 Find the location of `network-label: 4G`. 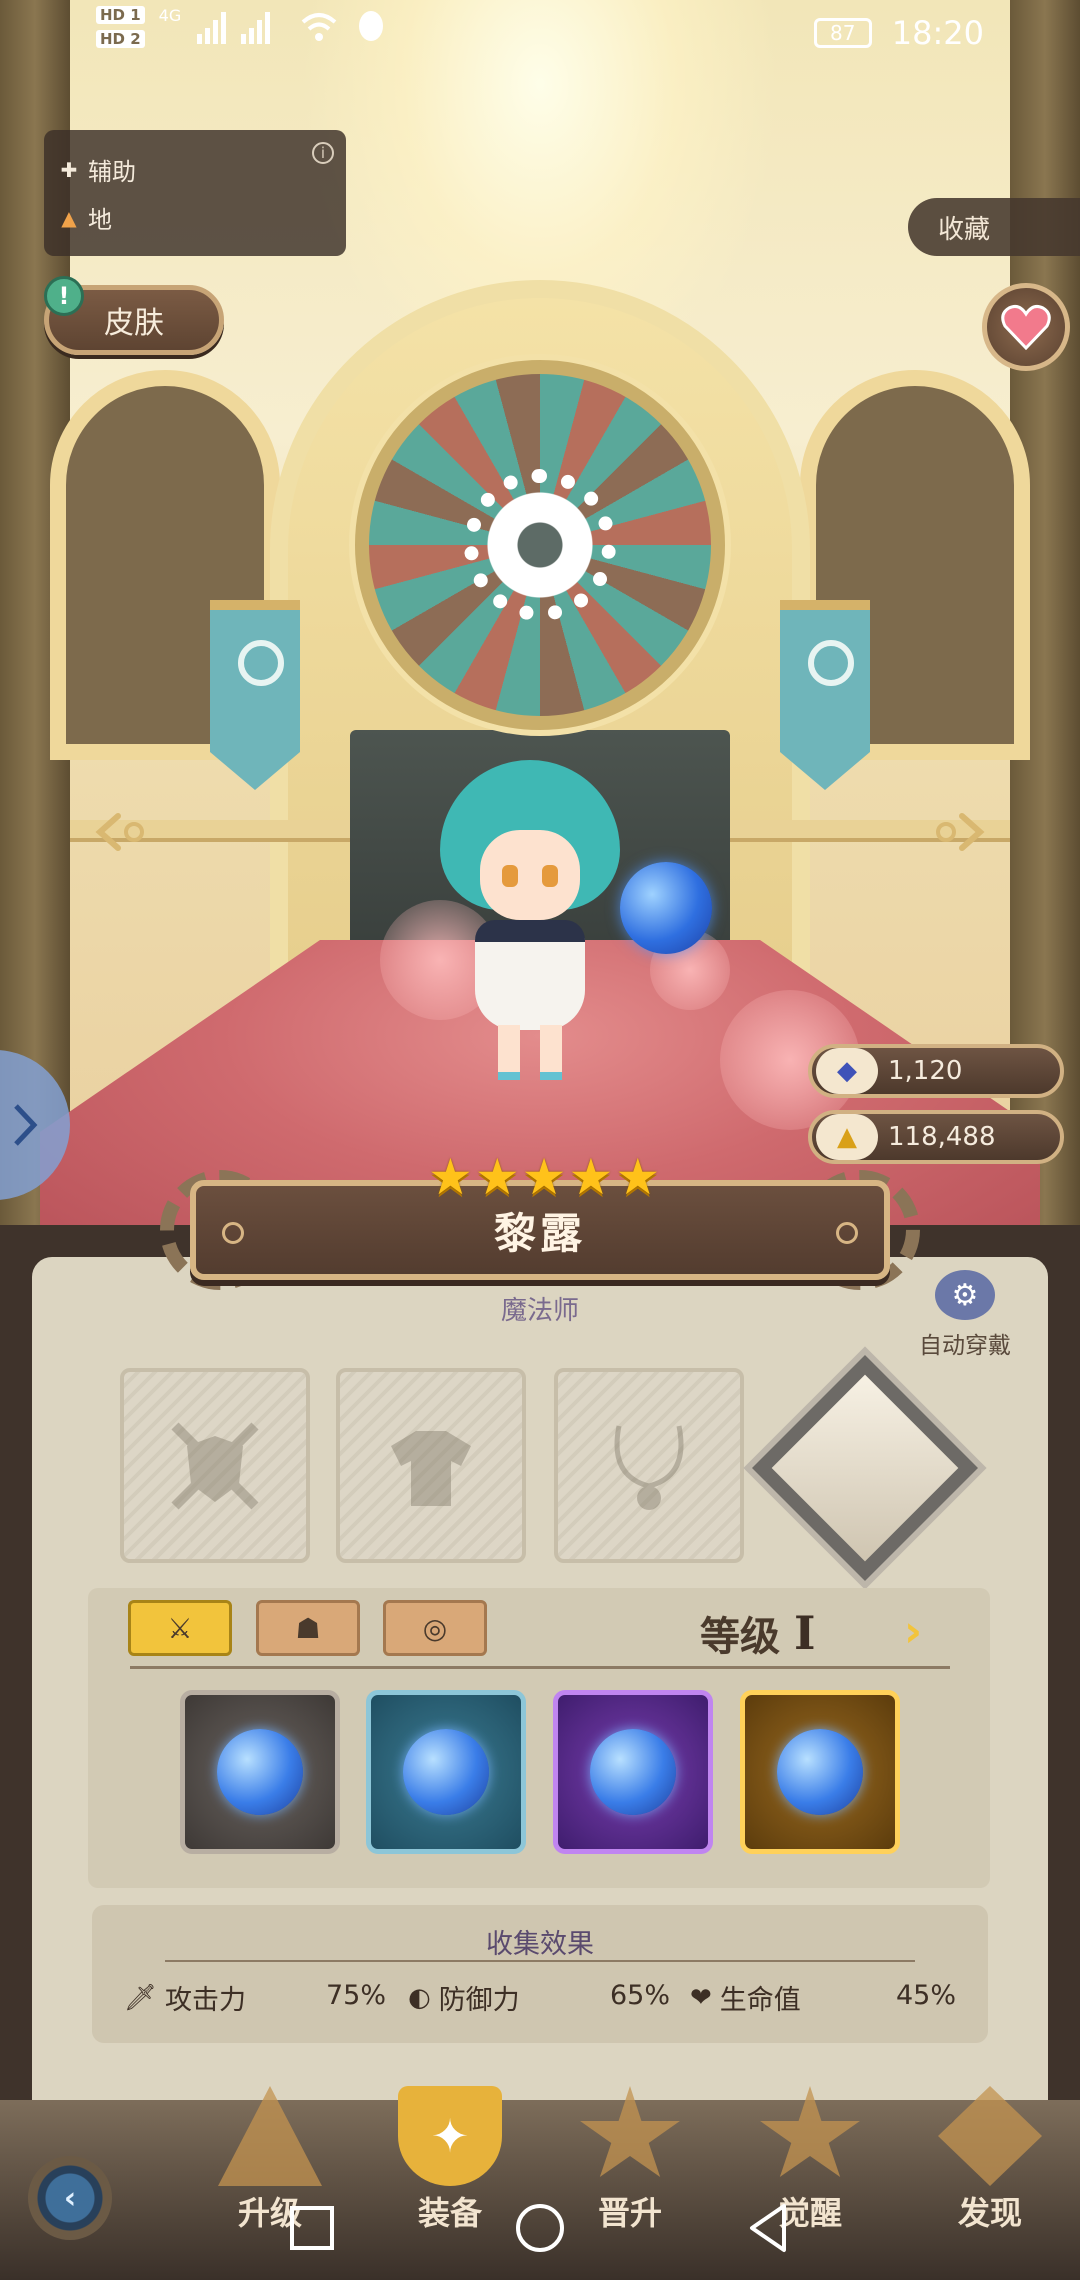

network-label: 4G is located at coordinates (170, 15).